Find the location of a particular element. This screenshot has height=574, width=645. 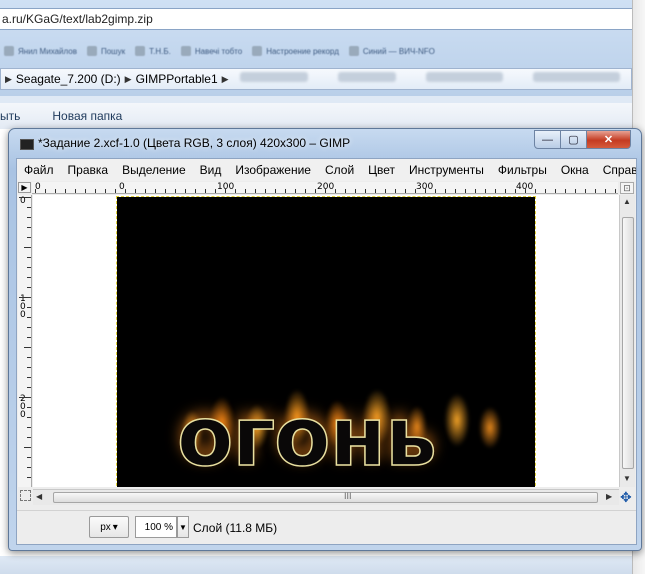

menu-view: Вид is located at coordinates (211, 170).